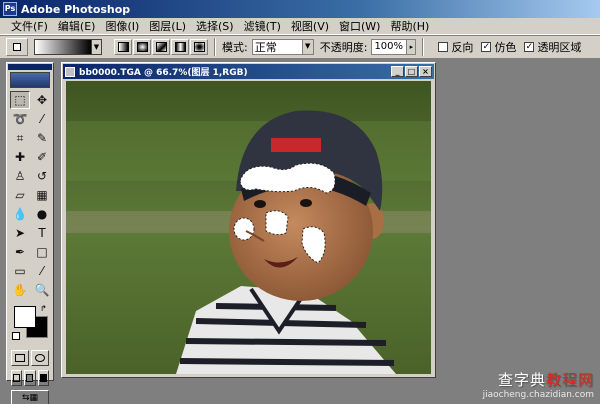 The height and width of the screenshot is (404, 600). Describe the element at coordinates (411, 71) in the screenshot. I see `maximize-button: □` at that location.